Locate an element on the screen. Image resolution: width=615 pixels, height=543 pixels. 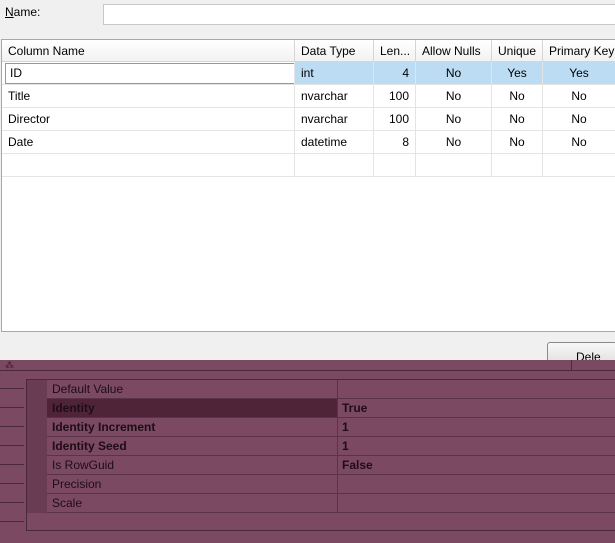
cell-column-name is located at coordinates (148, 165).